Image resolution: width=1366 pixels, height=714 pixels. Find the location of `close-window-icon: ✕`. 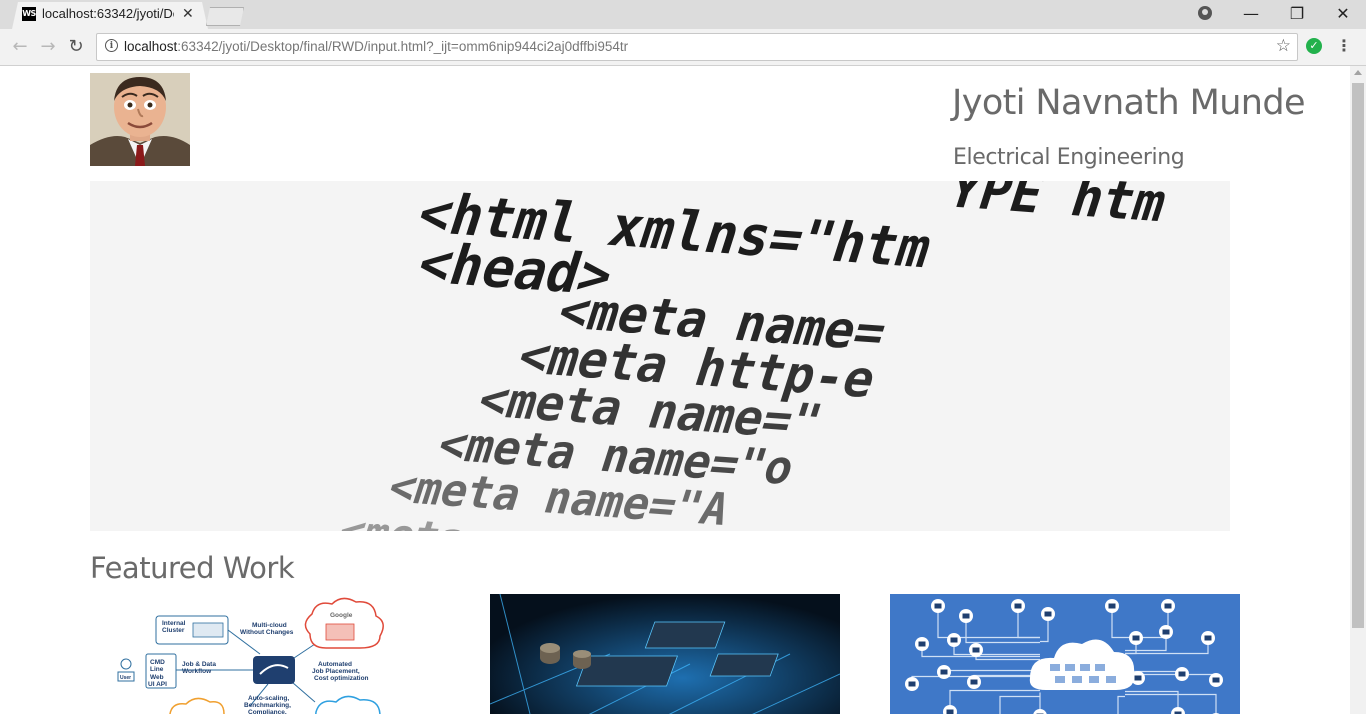

close-window-icon: ✕ is located at coordinates (1343, 14).